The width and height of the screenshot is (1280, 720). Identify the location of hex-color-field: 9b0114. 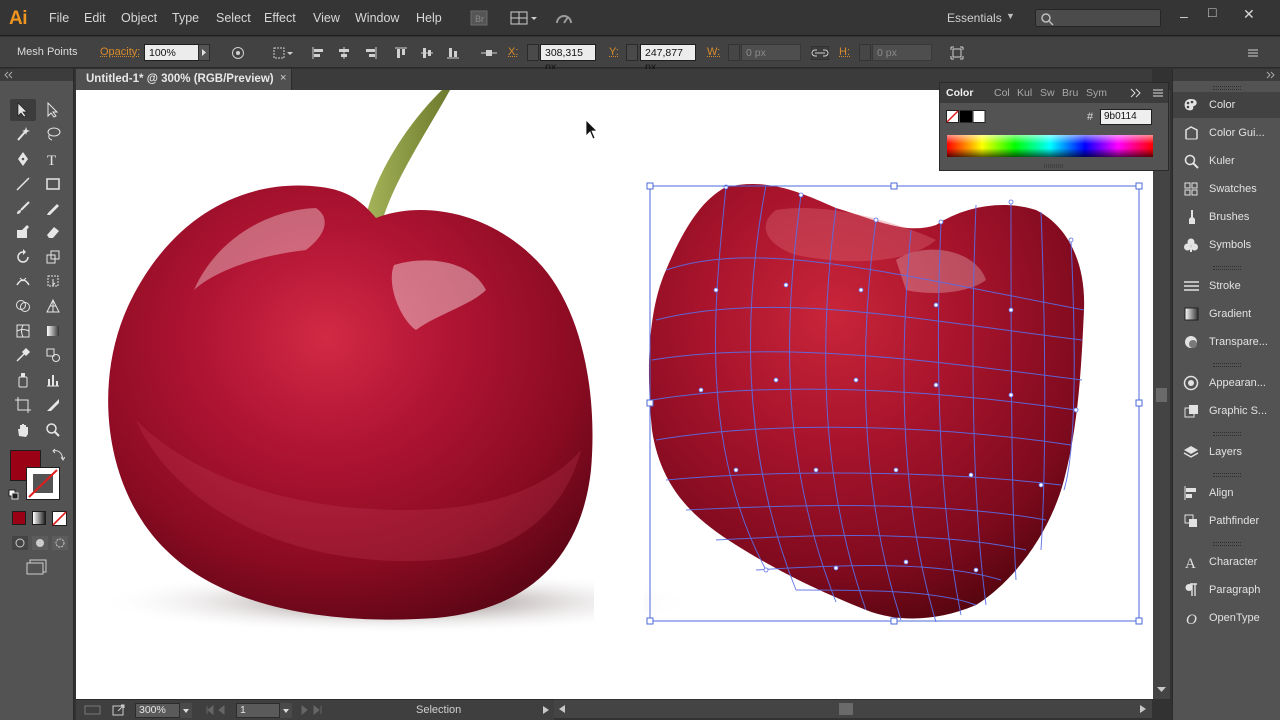
(1126, 117).